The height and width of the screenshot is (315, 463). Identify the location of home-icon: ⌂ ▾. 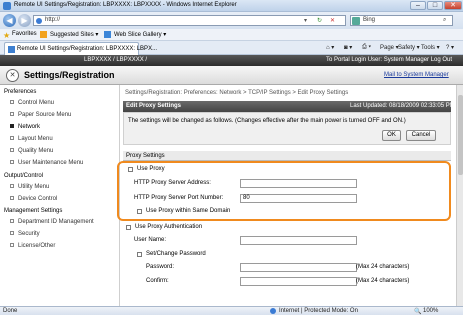
(330, 47).